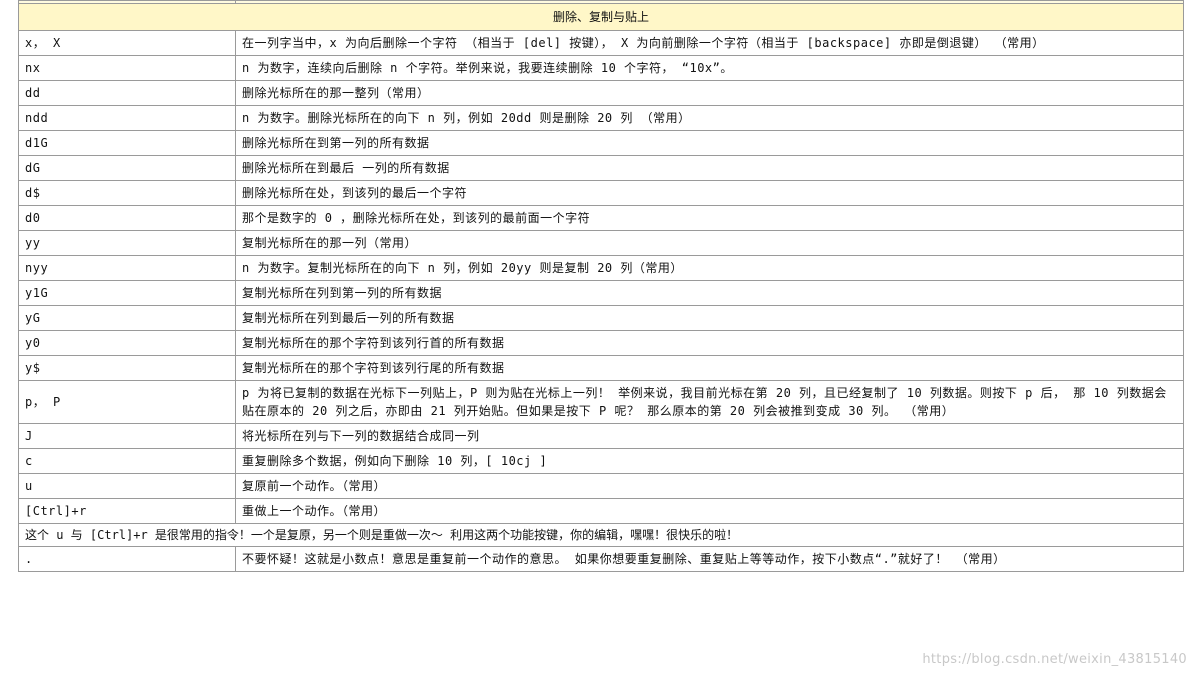 The image size is (1199, 675). What do you see at coordinates (709, 318) in the screenshot?
I see `command-description: 复制光标所在列到最后一列的所有数据` at bounding box center [709, 318].